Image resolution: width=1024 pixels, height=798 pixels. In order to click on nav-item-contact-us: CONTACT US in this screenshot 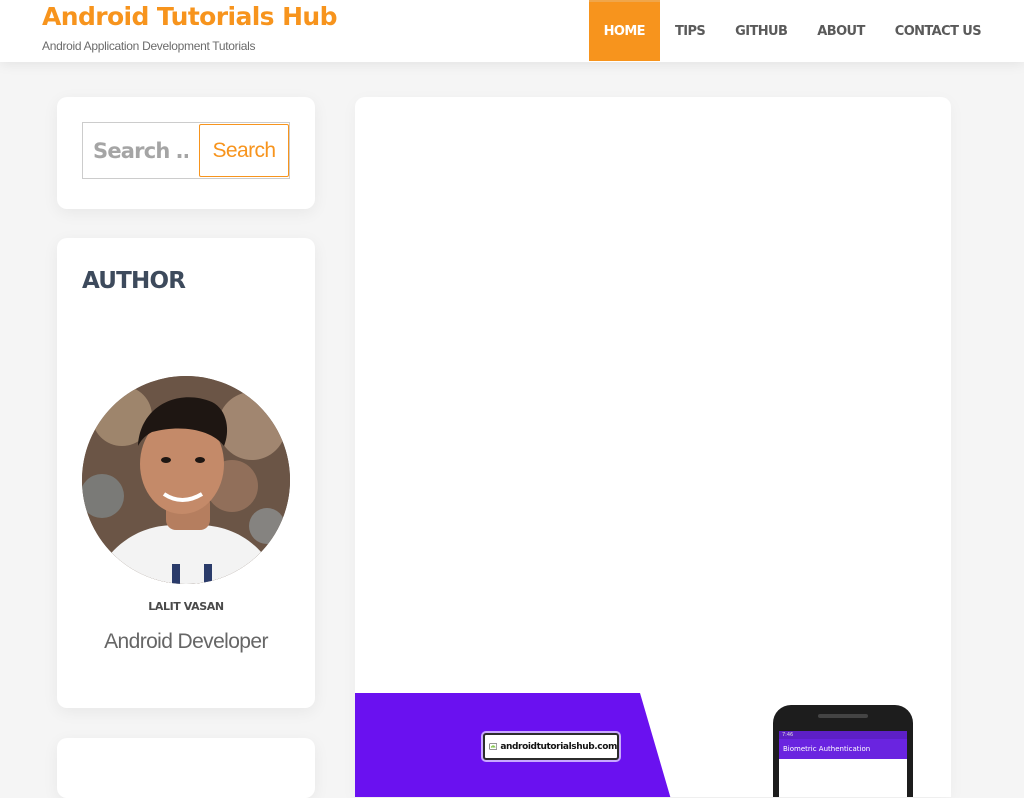, I will do `click(938, 31)`.